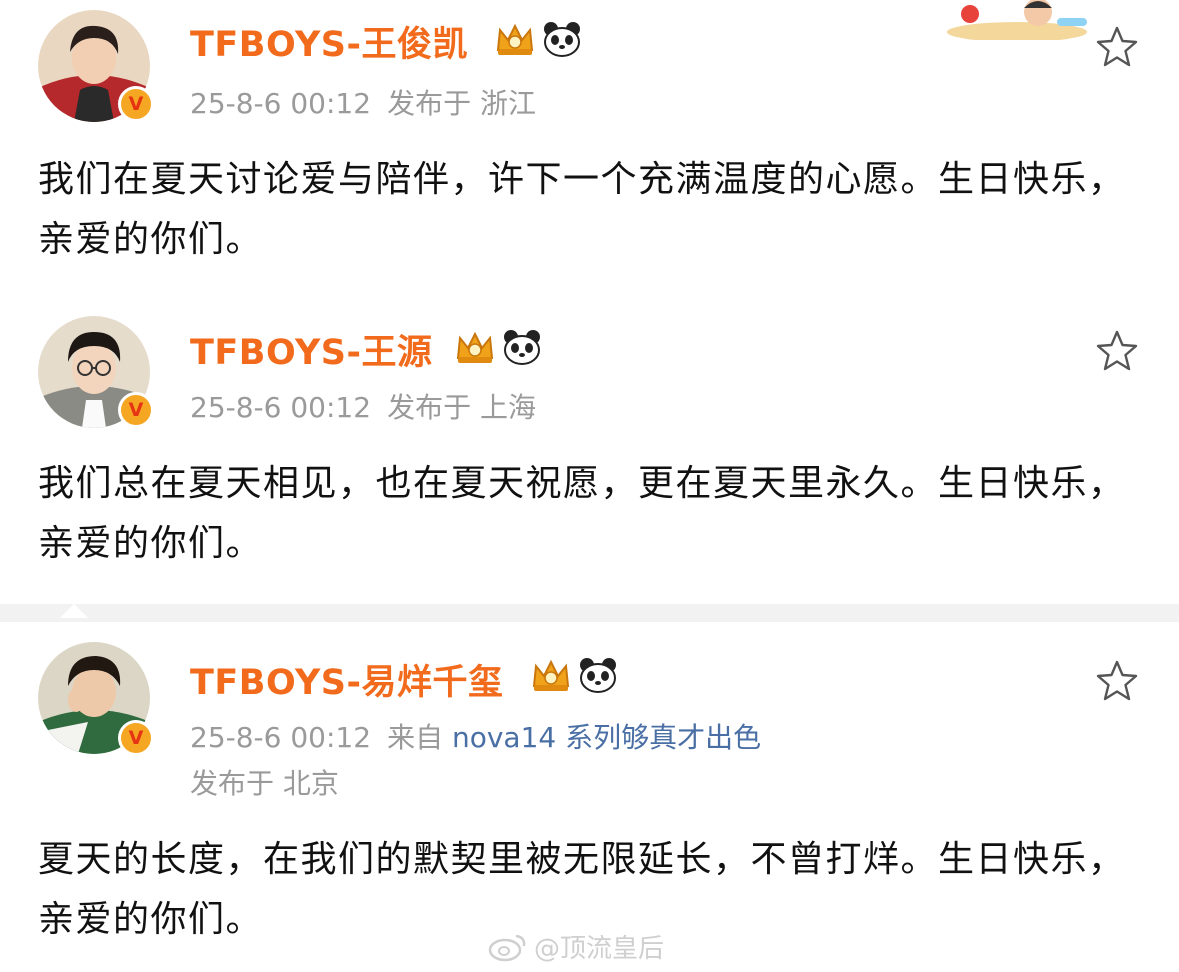 This screenshot has height=972, width=1179. What do you see at coordinates (461, 407) in the screenshot?
I see `post-location: 发布于 上海` at bounding box center [461, 407].